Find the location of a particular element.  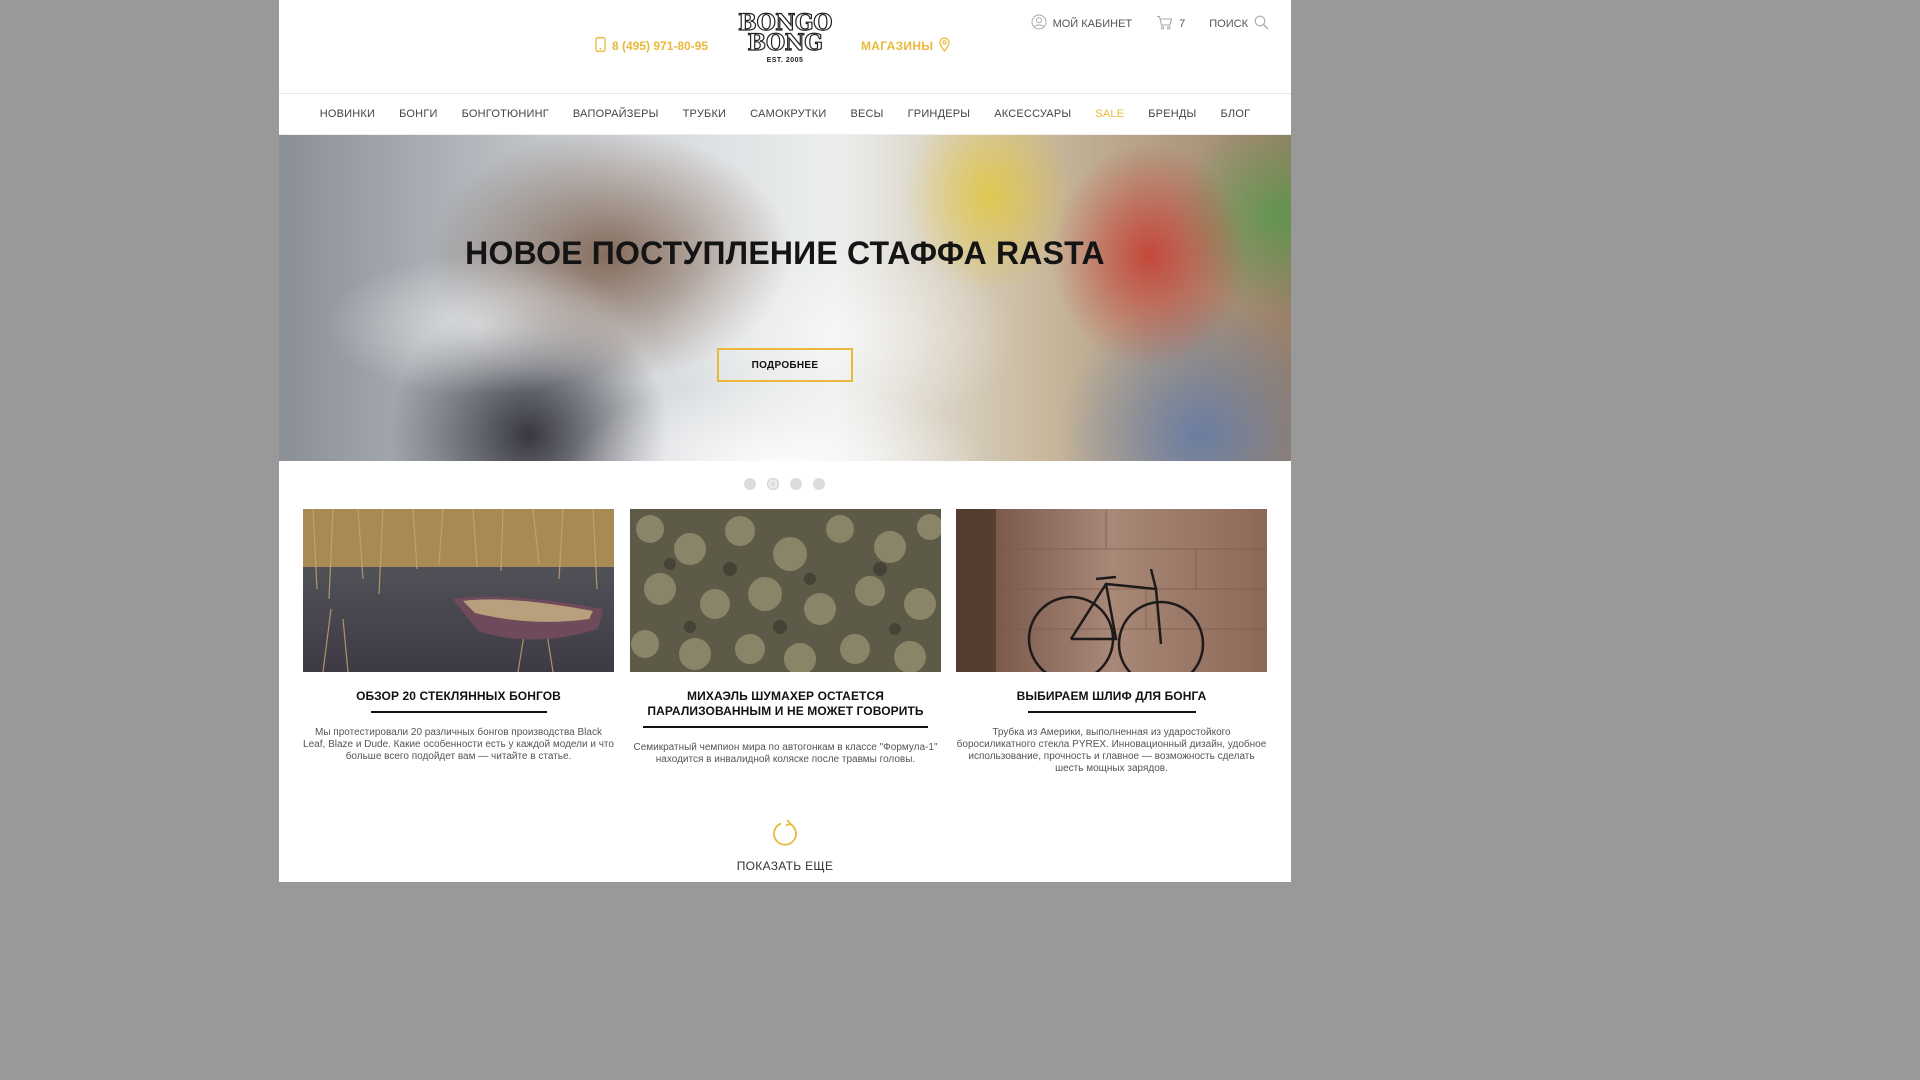

card-image-boat is located at coordinates (458, 590).